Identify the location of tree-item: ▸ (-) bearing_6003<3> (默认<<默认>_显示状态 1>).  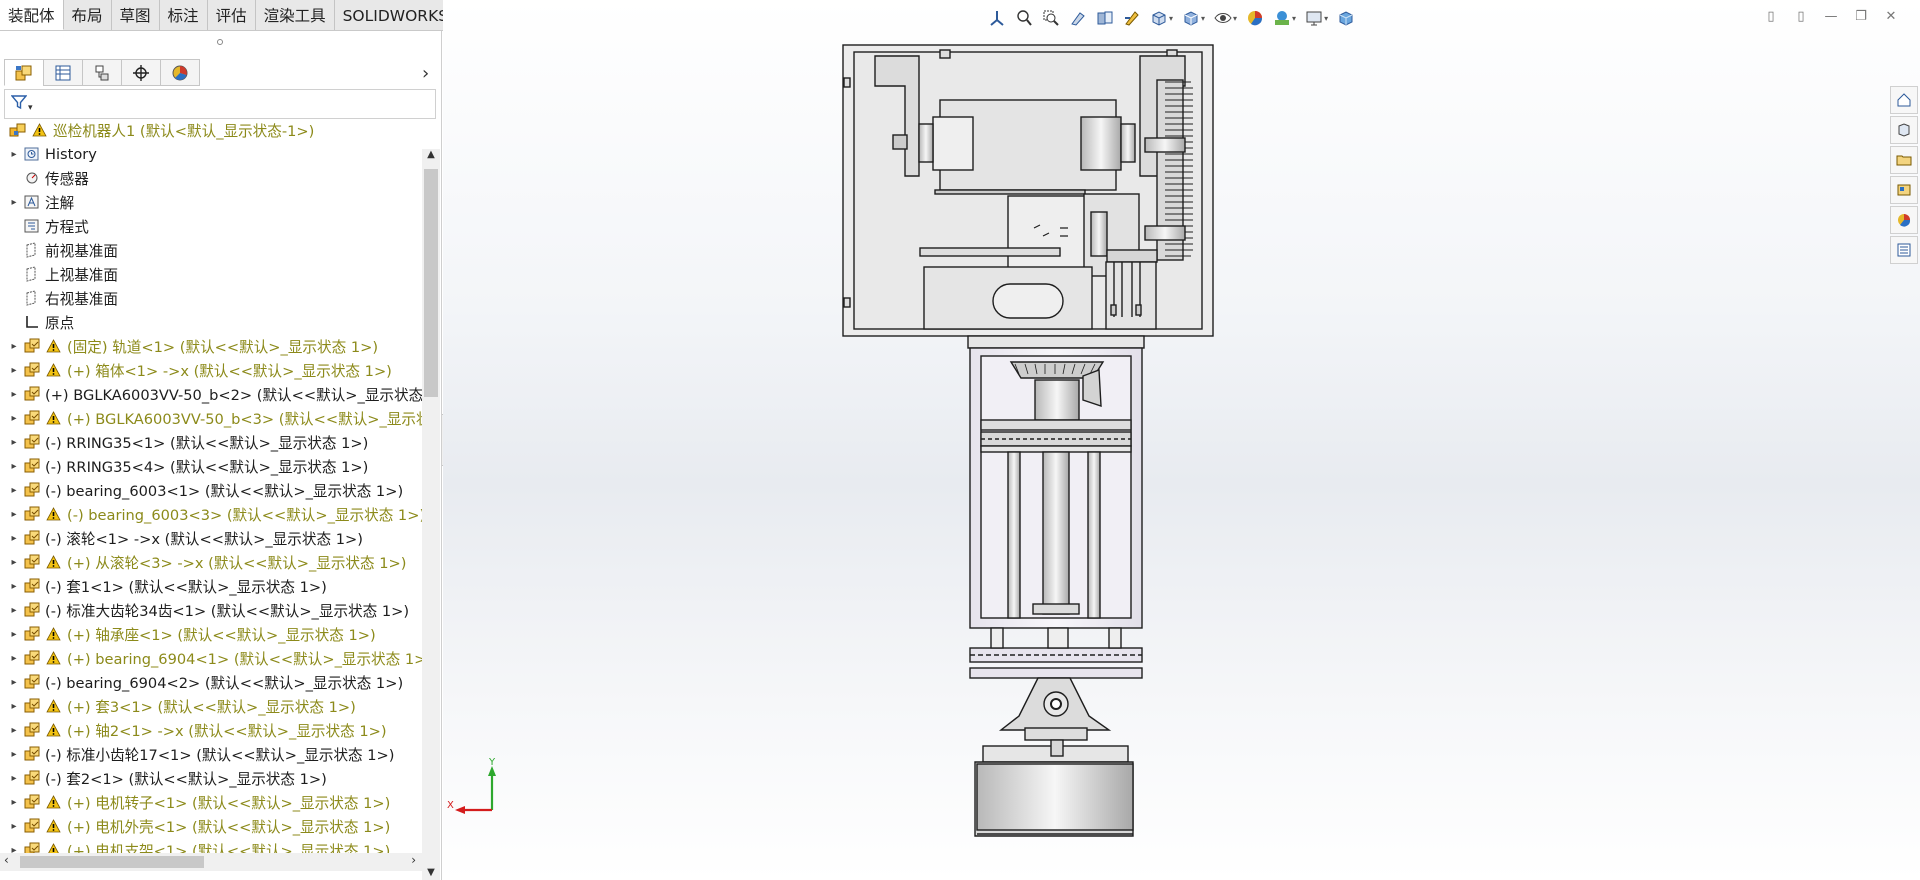
(211, 514).